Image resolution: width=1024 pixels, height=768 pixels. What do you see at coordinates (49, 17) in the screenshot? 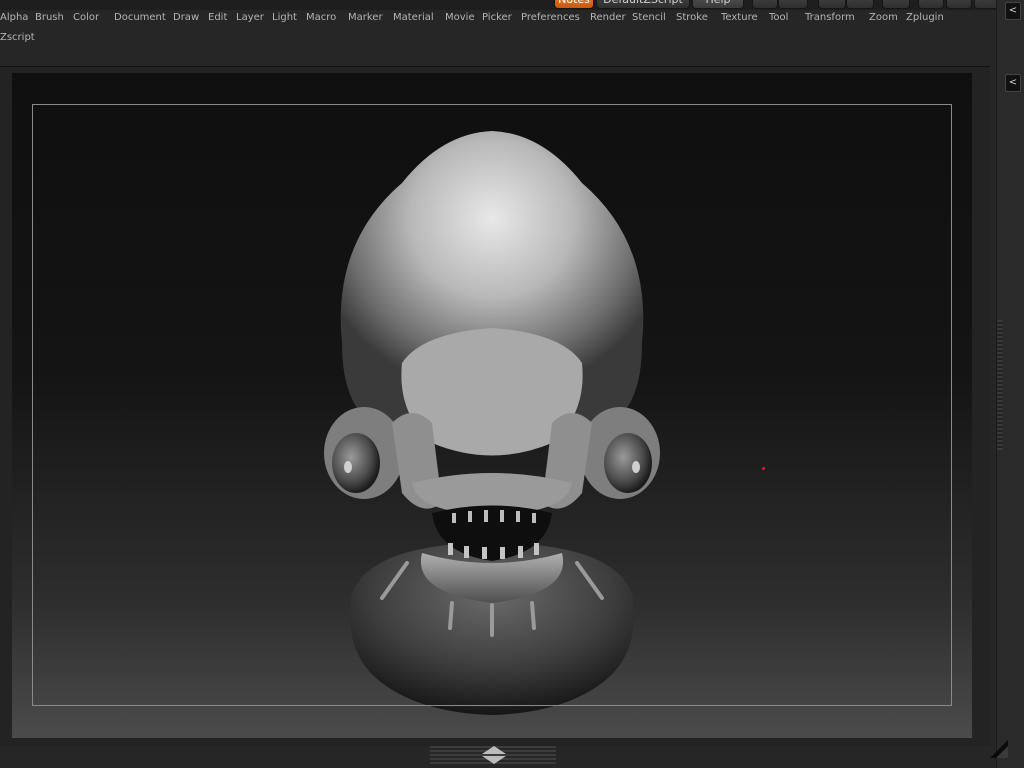
I see `menu-brush: Brush` at bounding box center [49, 17].